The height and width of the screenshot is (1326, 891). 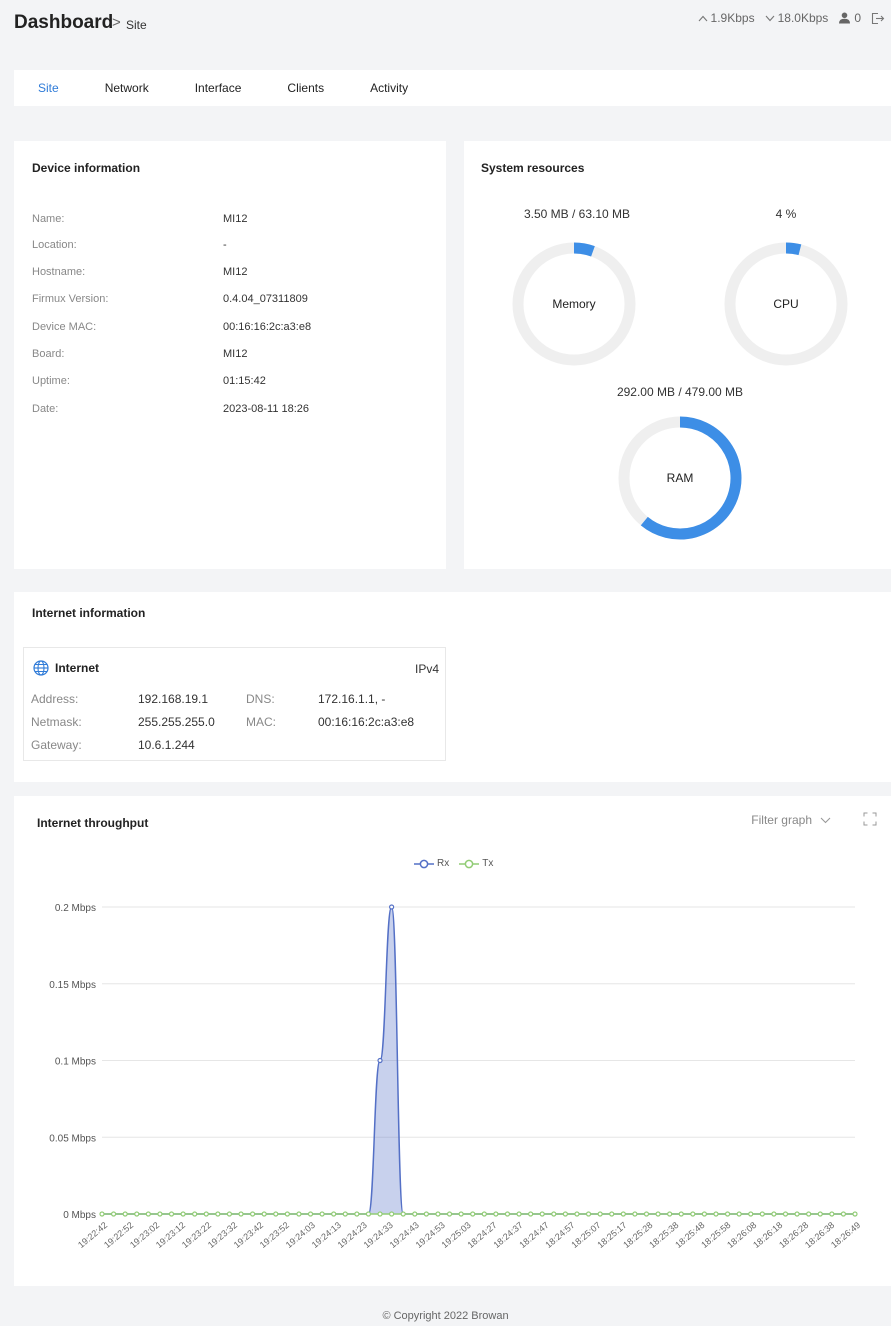 I want to click on tab-activity: Activity, so click(x=389, y=88).